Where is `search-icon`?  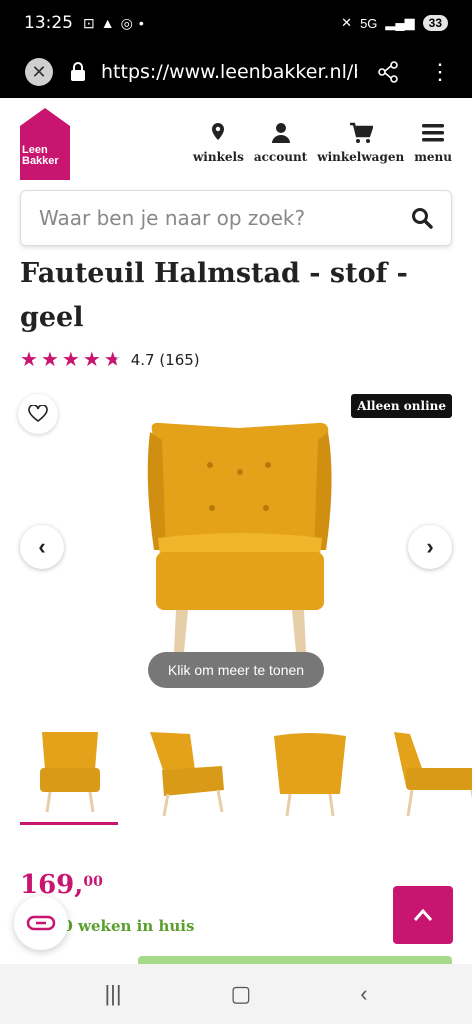 search-icon is located at coordinates (422, 218).